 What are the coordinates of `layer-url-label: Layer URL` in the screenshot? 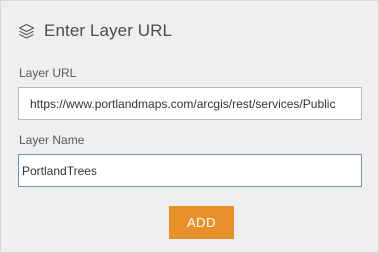 It's located at (48, 73).